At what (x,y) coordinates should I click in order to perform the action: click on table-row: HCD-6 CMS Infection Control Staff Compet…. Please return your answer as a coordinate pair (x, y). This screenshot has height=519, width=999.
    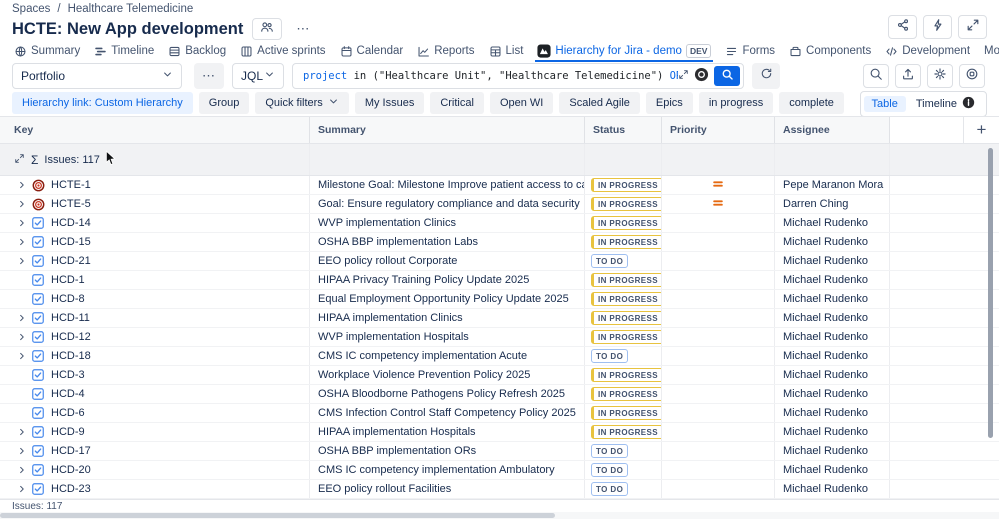
    Looking at the image, I should click on (499, 413).